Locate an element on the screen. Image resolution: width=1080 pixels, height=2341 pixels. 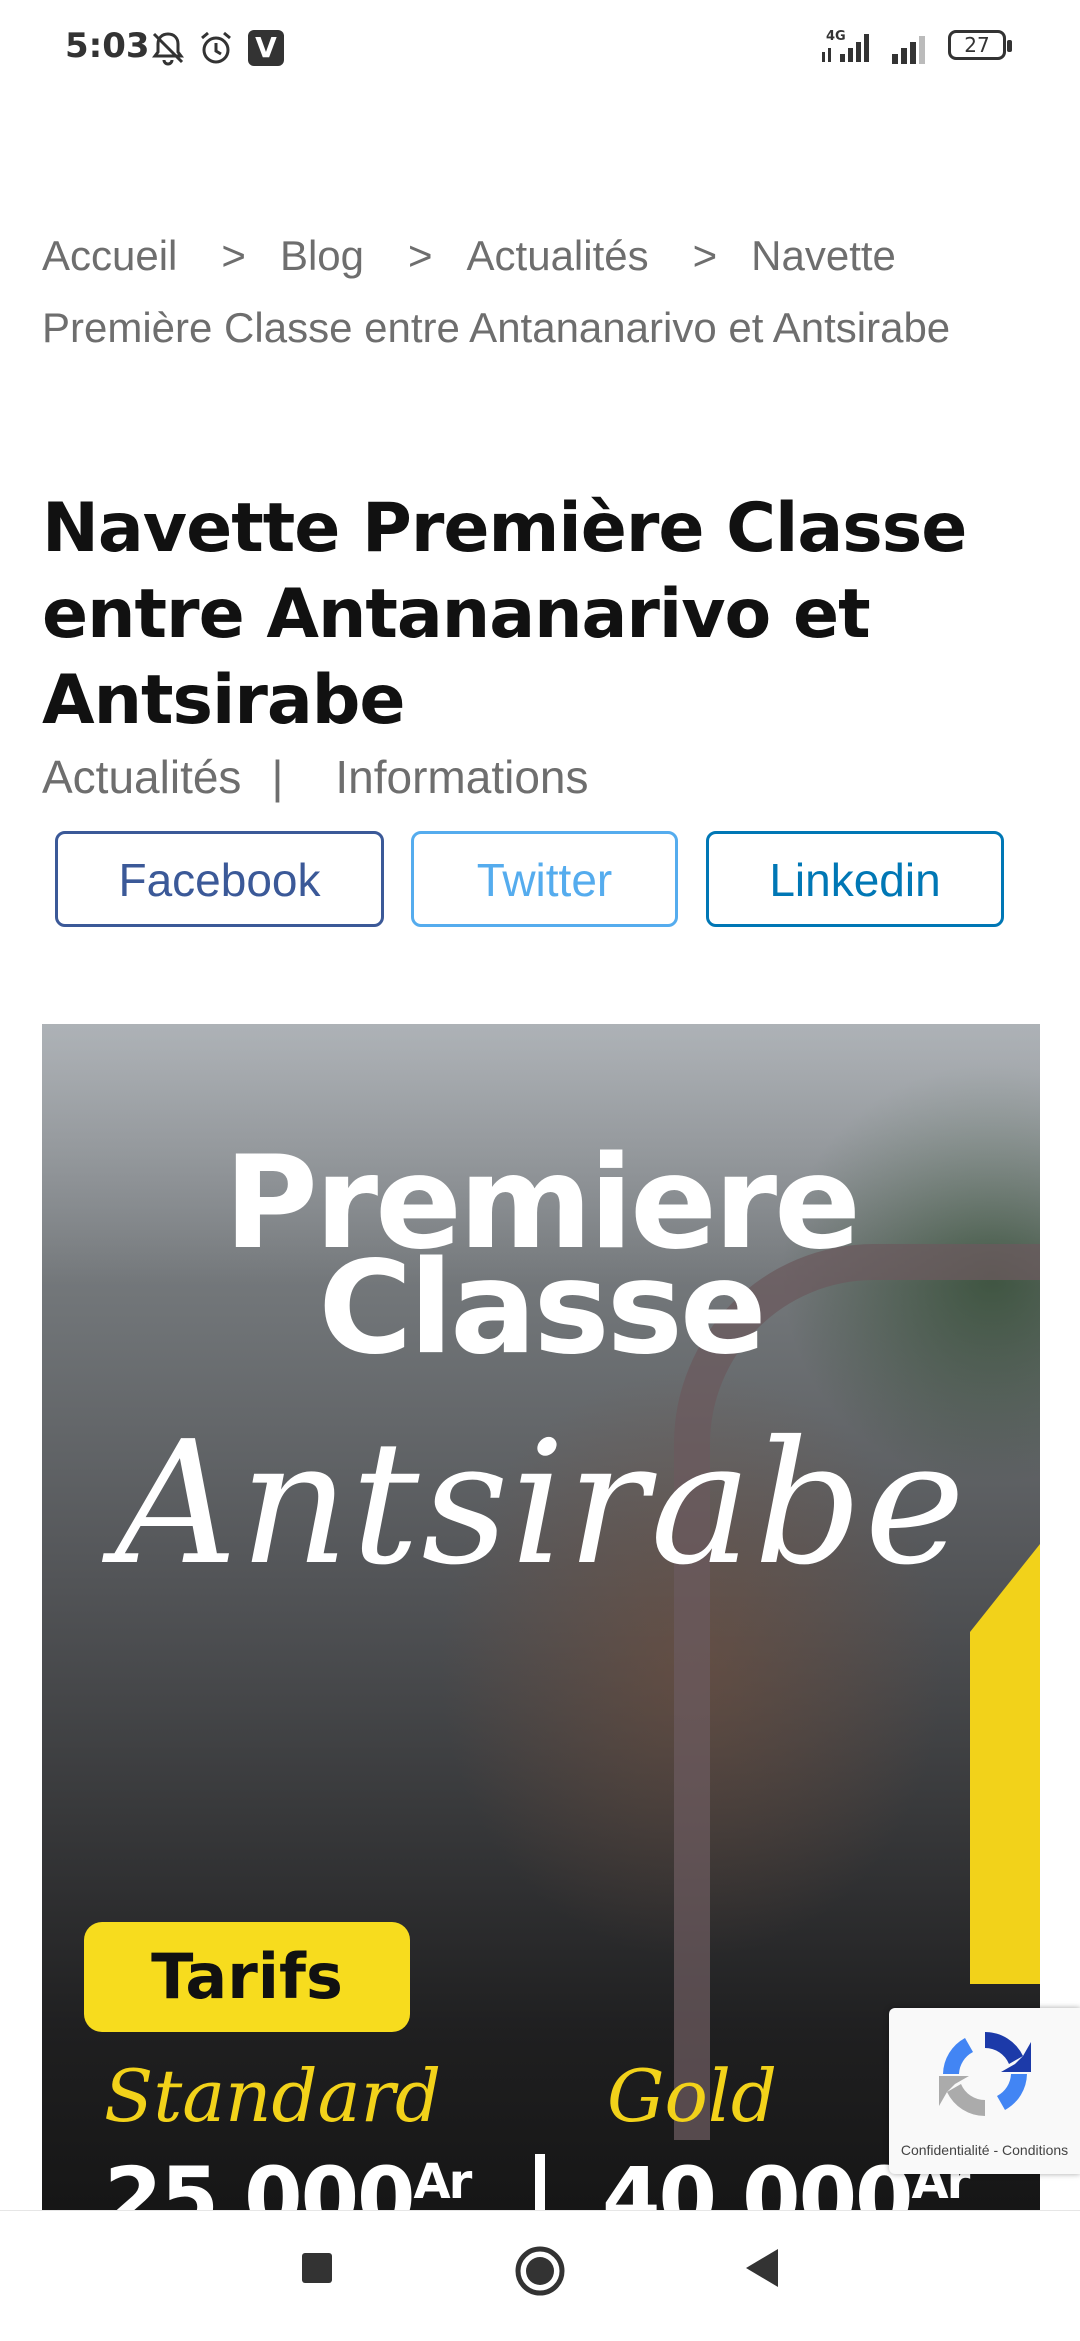
home-icon is located at coordinates (540, 2271).